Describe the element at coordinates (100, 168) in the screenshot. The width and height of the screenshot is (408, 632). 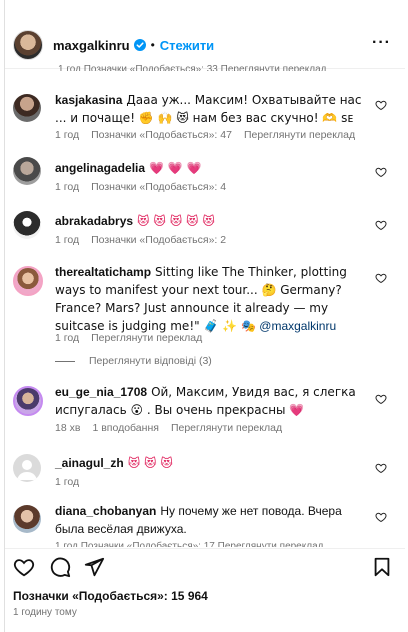
I see `commenter-username: angelinagadelia` at that location.